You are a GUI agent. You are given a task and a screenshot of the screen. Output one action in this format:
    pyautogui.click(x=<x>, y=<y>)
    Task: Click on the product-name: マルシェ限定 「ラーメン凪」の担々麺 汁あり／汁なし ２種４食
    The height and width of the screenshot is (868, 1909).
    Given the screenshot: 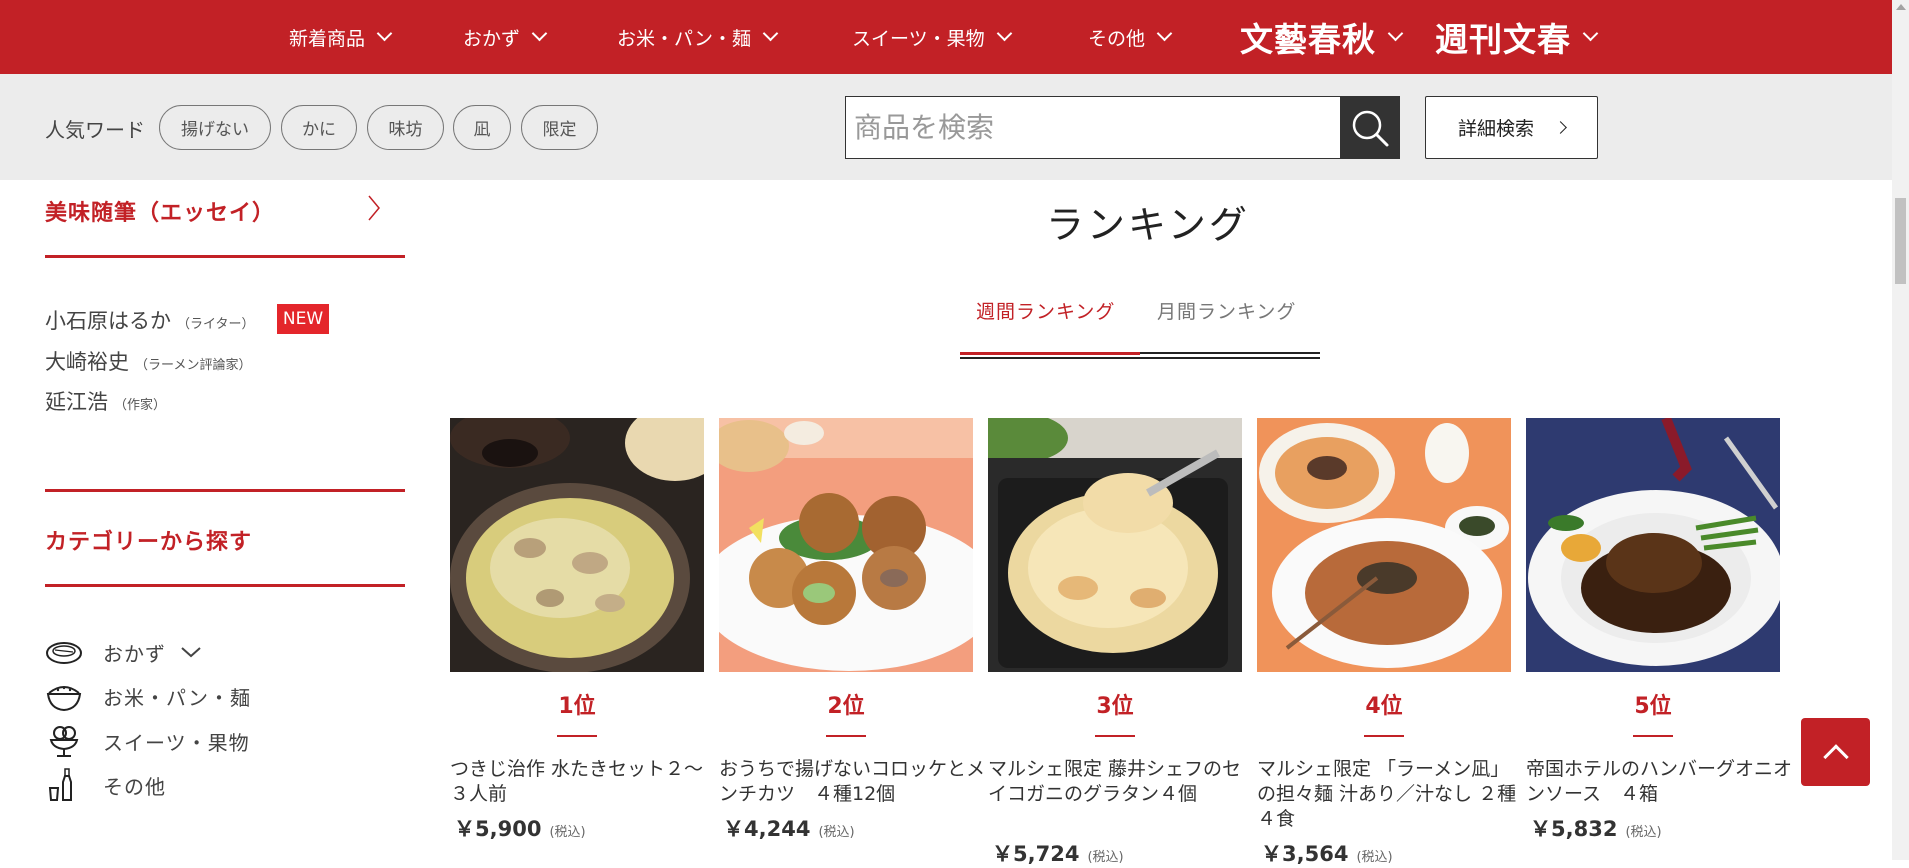 What is the action you would take?
    pyautogui.click(x=1392, y=794)
    